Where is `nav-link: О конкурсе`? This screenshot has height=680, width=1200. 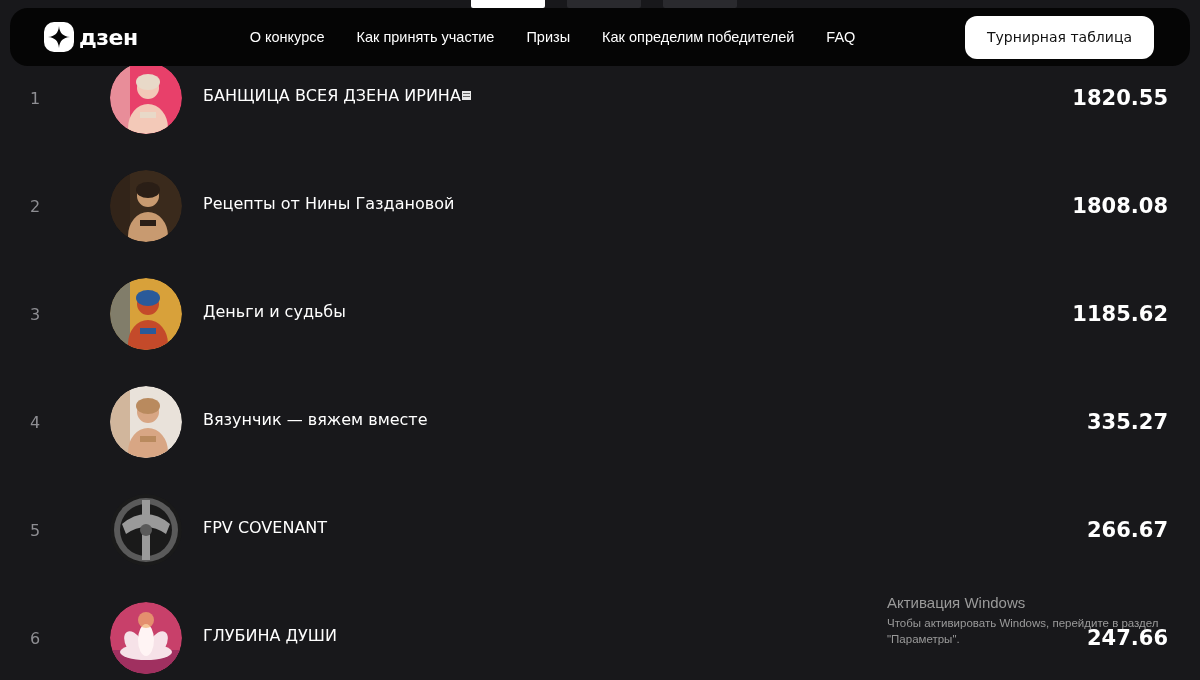 nav-link: О конкурсе is located at coordinates (287, 37).